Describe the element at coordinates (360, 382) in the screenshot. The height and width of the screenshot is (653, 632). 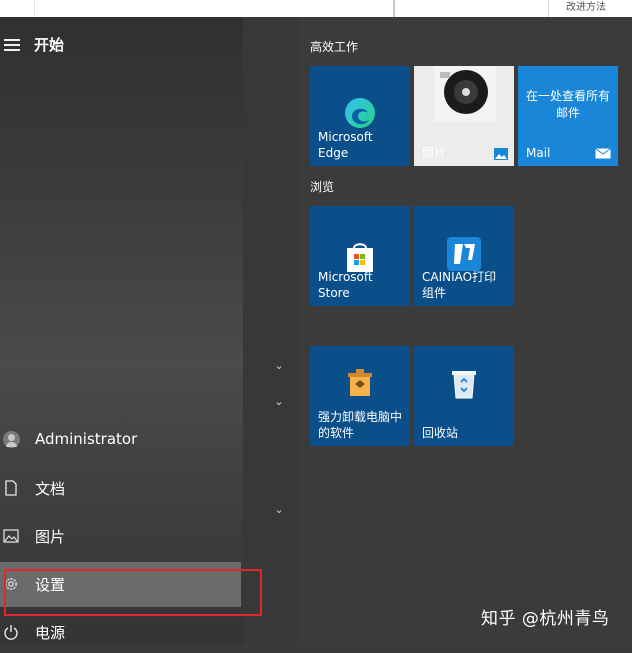
I see `uninstall-icon` at that location.